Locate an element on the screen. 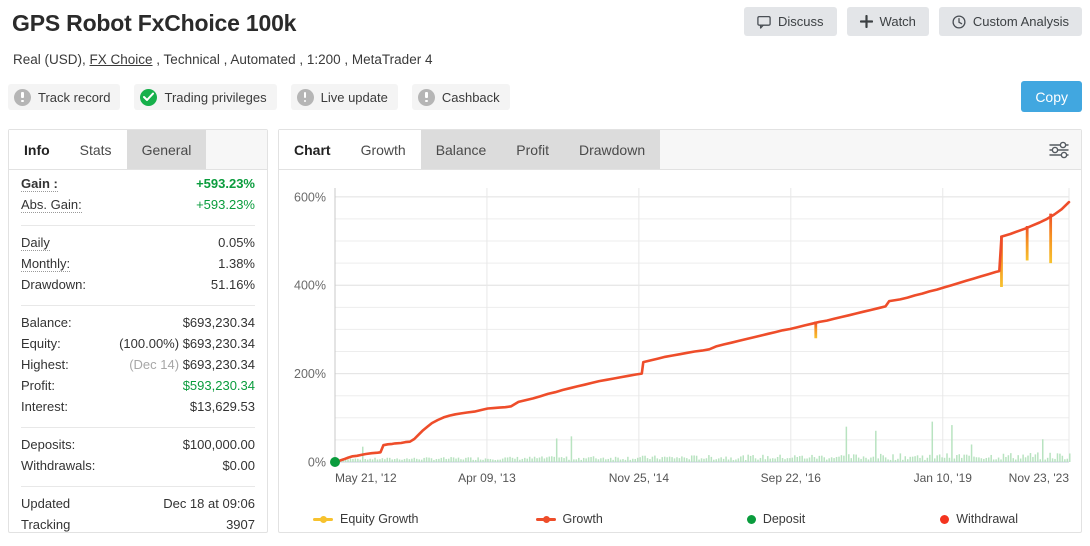 The image size is (1090, 546). legend-label: Deposit is located at coordinates (784, 519).